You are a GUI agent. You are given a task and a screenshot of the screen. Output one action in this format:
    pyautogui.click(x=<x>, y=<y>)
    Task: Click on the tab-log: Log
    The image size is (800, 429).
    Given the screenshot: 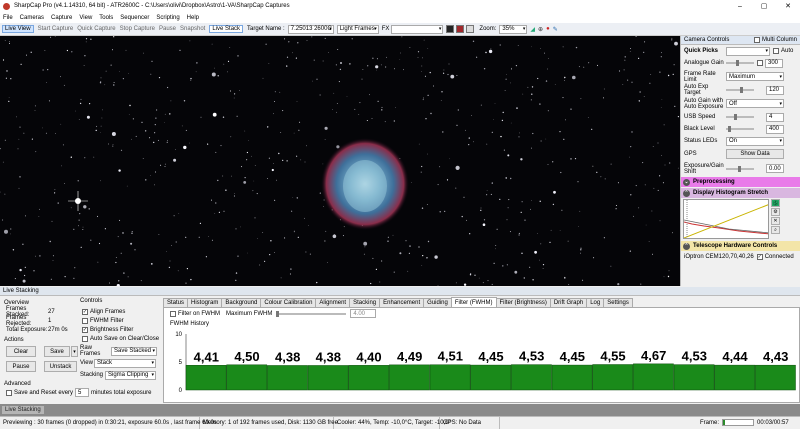 What is the action you would take?
    pyautogui.click(x=595, y=302)
    